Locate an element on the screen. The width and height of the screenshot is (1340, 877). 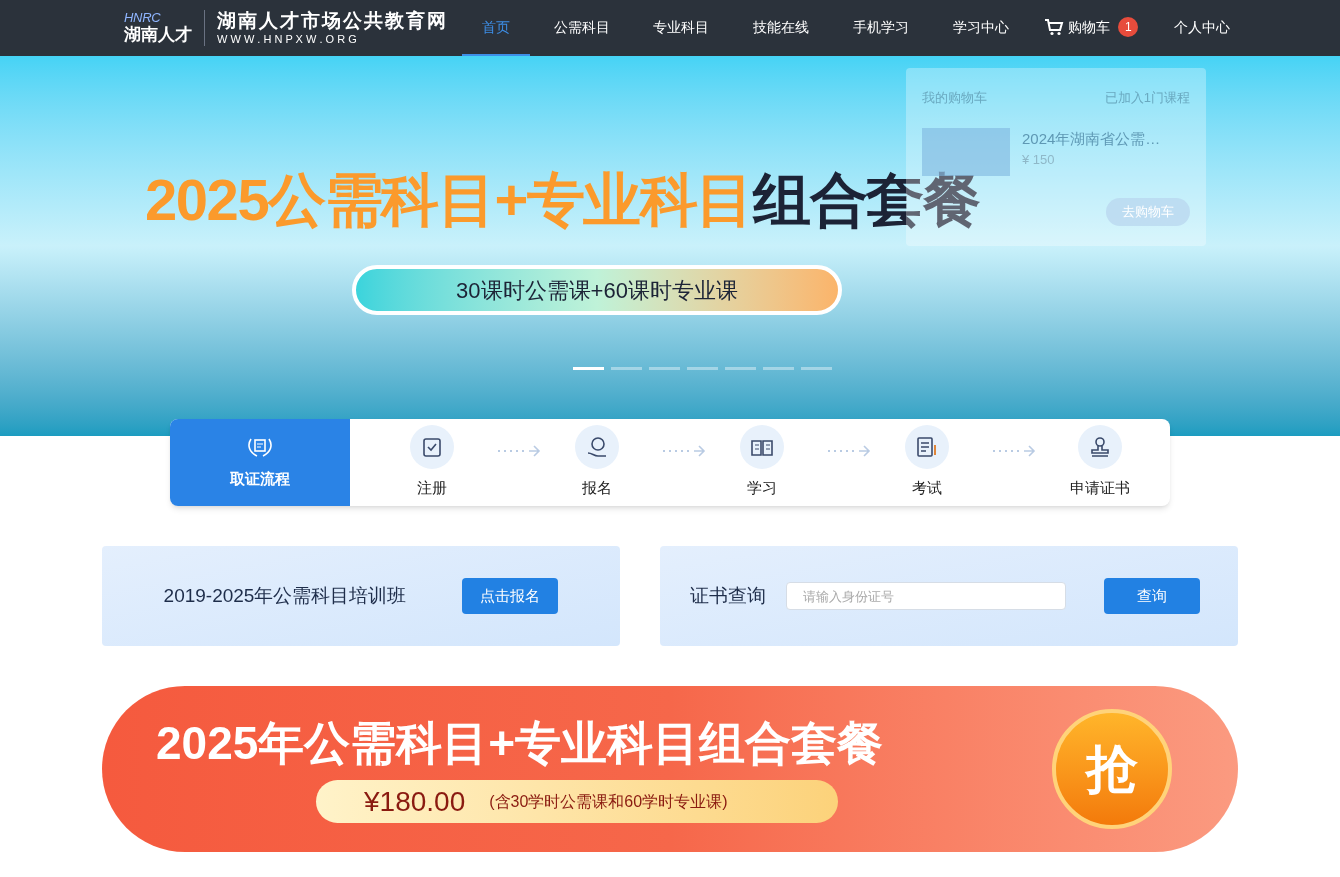
training-class-text: 2019-2025年公需科目培训班 is located at coordinates (285, 595).